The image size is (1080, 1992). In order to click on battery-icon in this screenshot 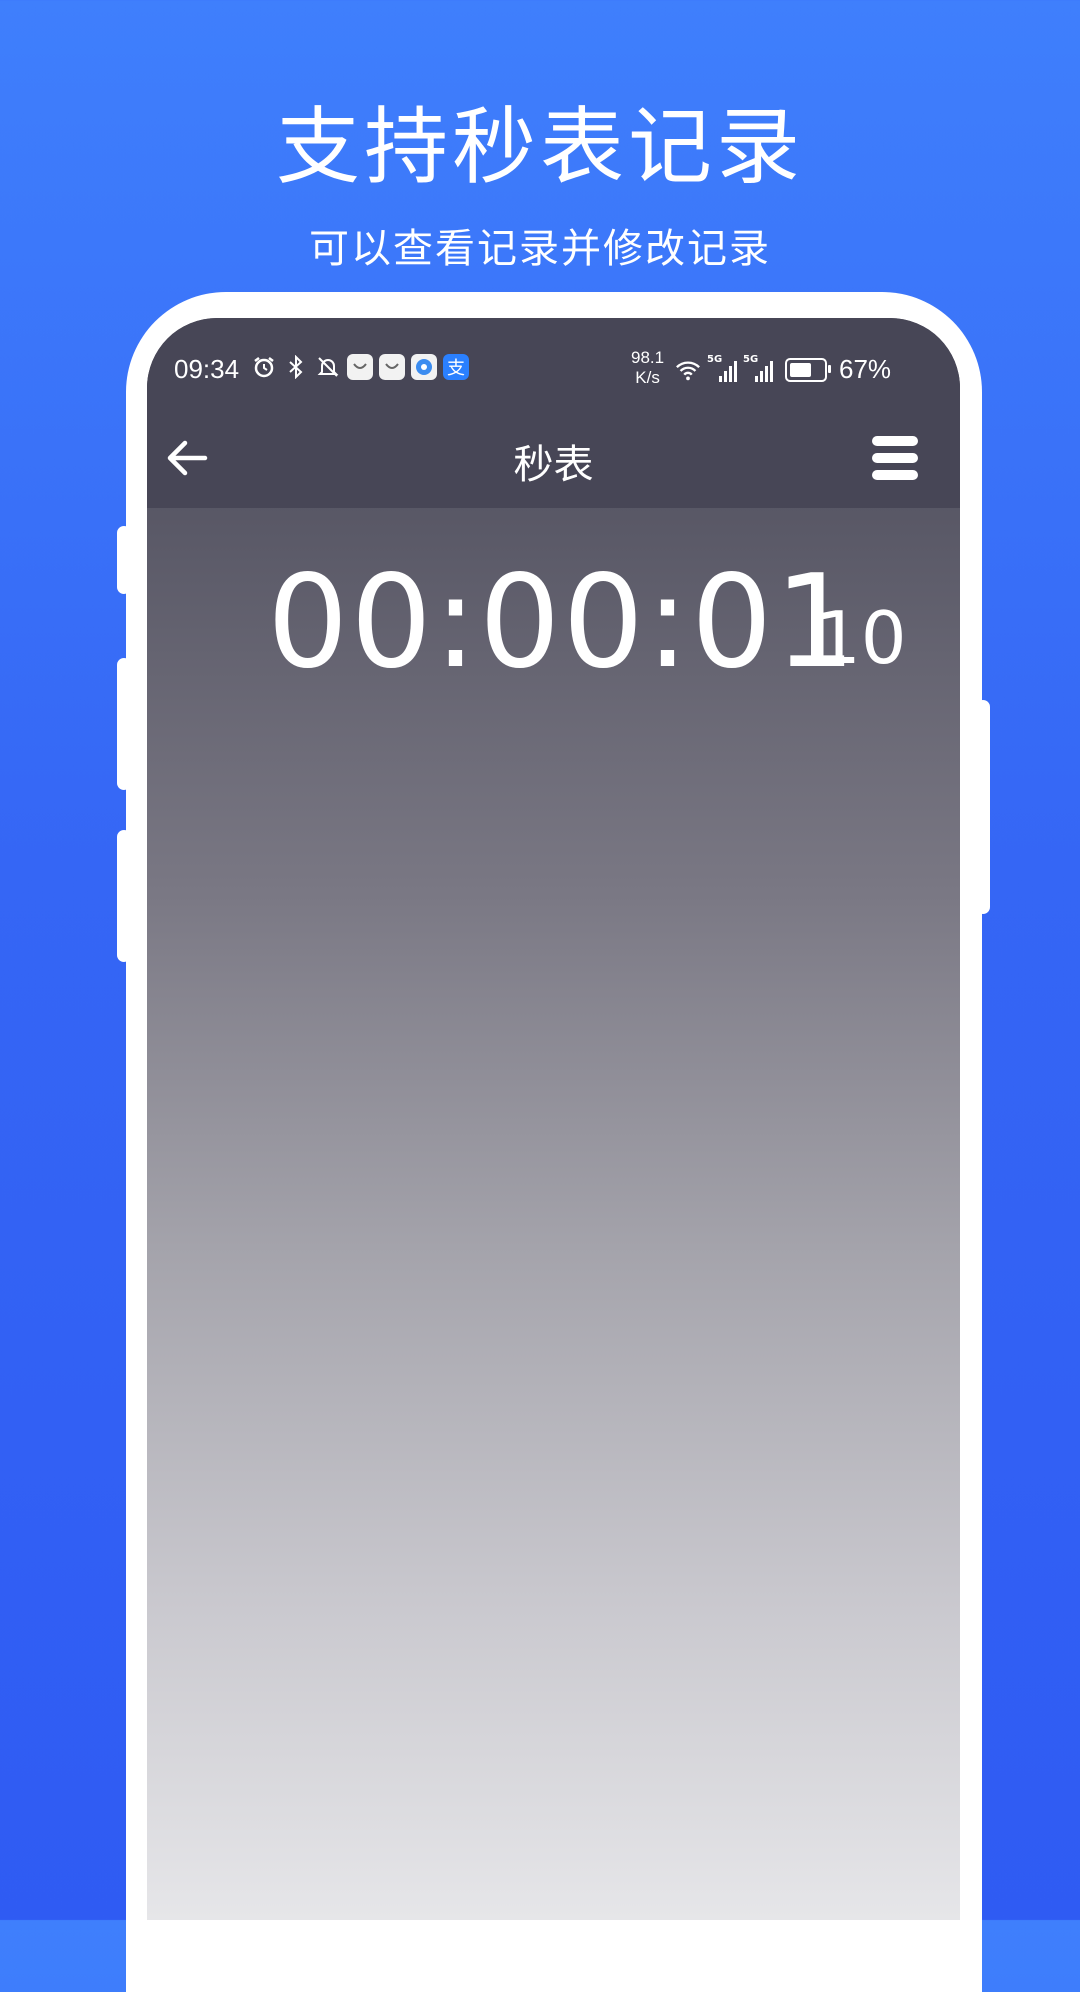, I will do `click(808, 369)`.